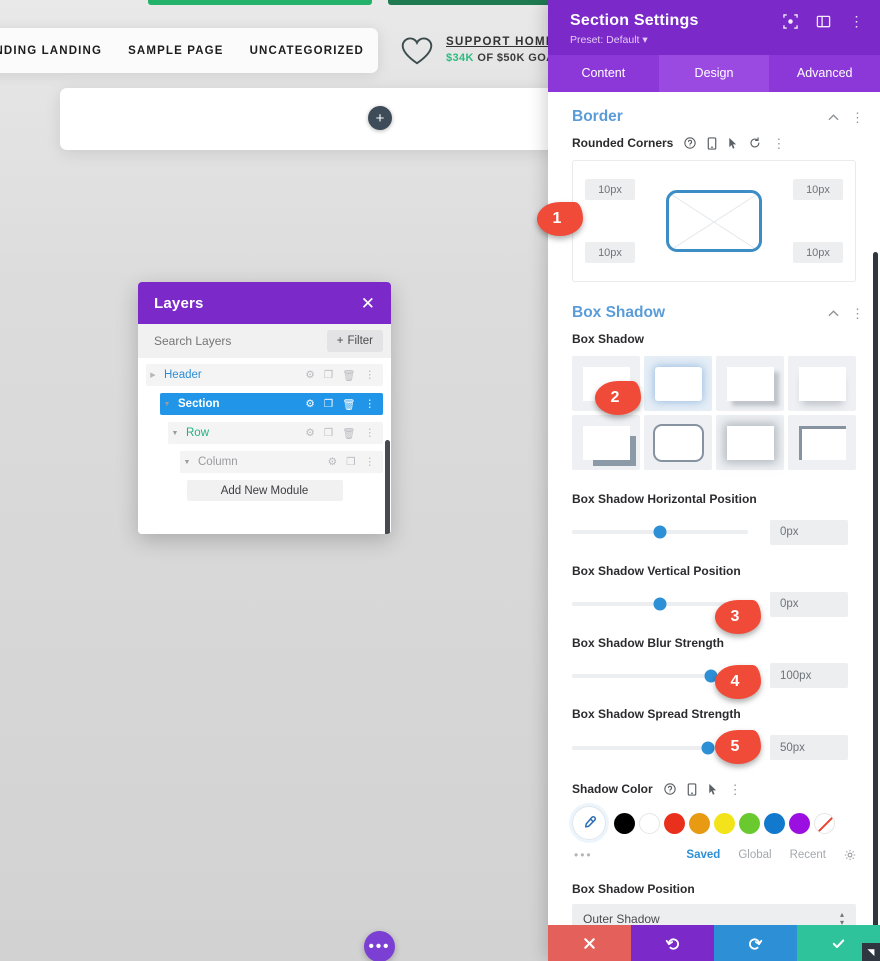  Describe the element at coordinates (824, 73) in the screenshot. I see `tab-advanced: Advanced` at that location.